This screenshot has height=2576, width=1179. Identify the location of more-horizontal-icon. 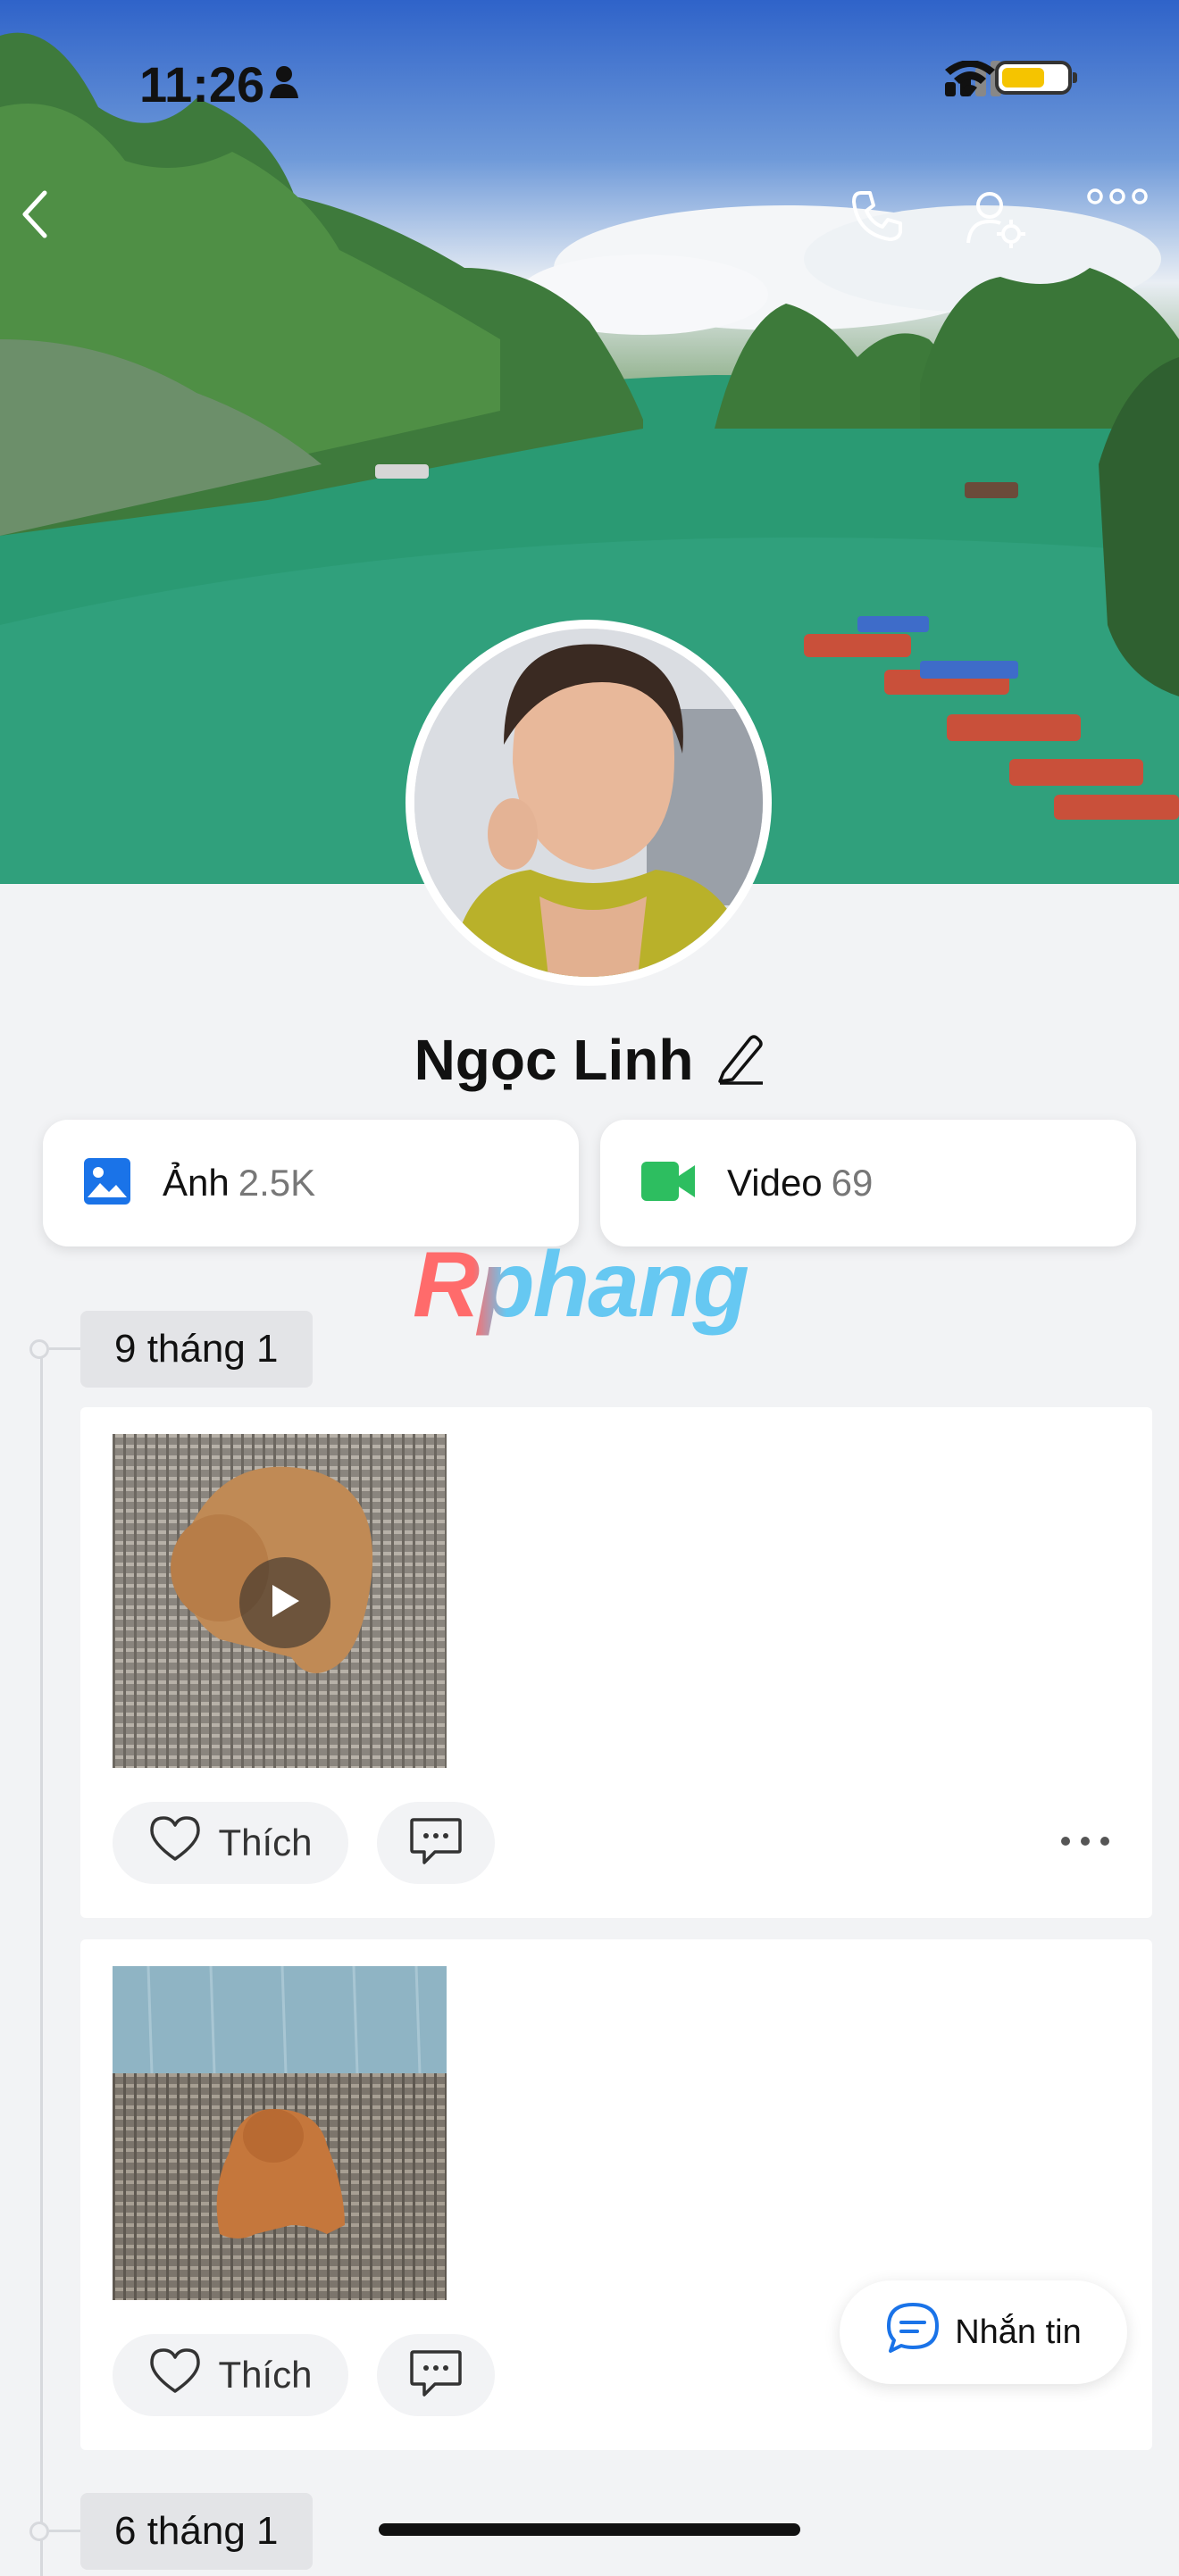
(1085, 1843).